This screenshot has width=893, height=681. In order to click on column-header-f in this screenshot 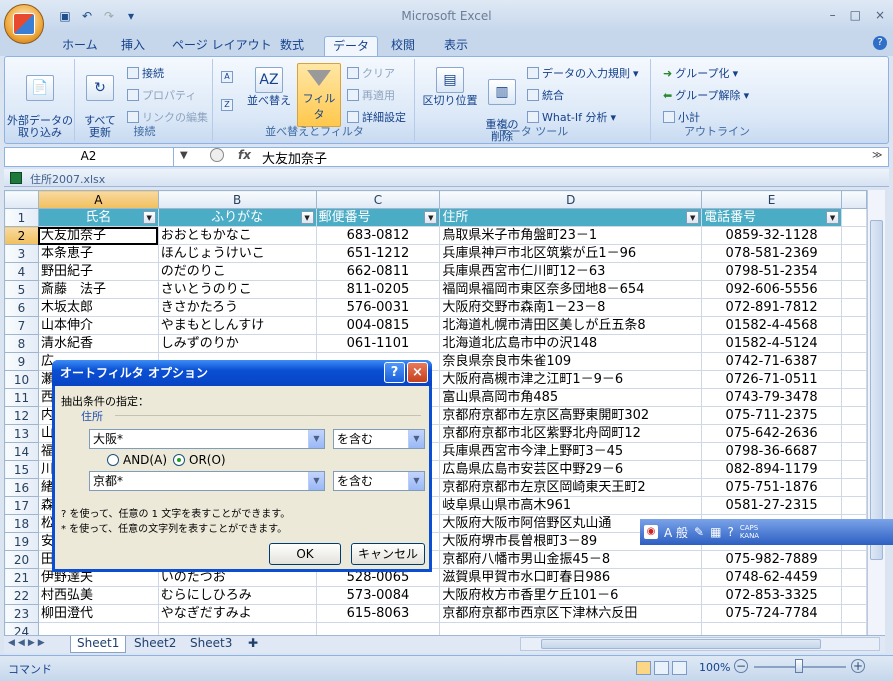, I will do `click(854, 199)`.